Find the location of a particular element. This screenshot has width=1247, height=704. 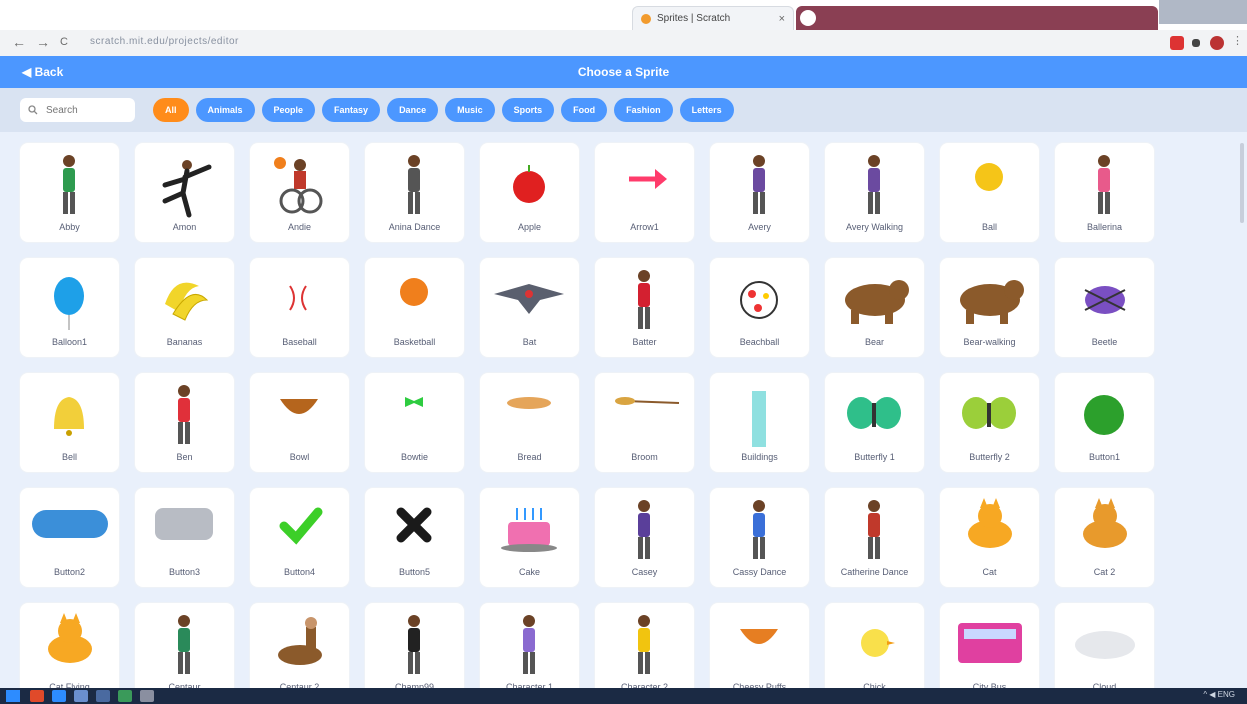

sprite-card-broom: Broom is located at coordinates (644, 422).